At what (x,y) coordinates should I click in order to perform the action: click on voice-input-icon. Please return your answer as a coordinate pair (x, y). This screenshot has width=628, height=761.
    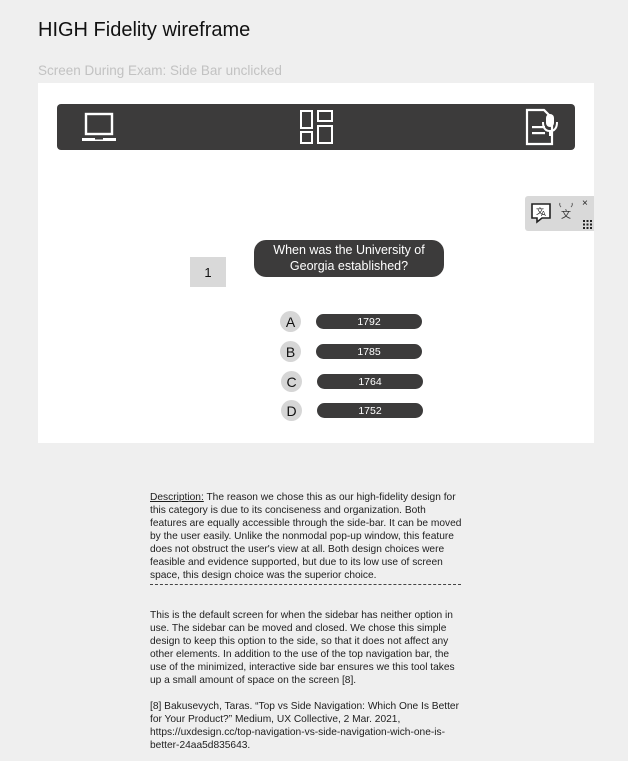
    Looking at the image, I should click on (542, 127).